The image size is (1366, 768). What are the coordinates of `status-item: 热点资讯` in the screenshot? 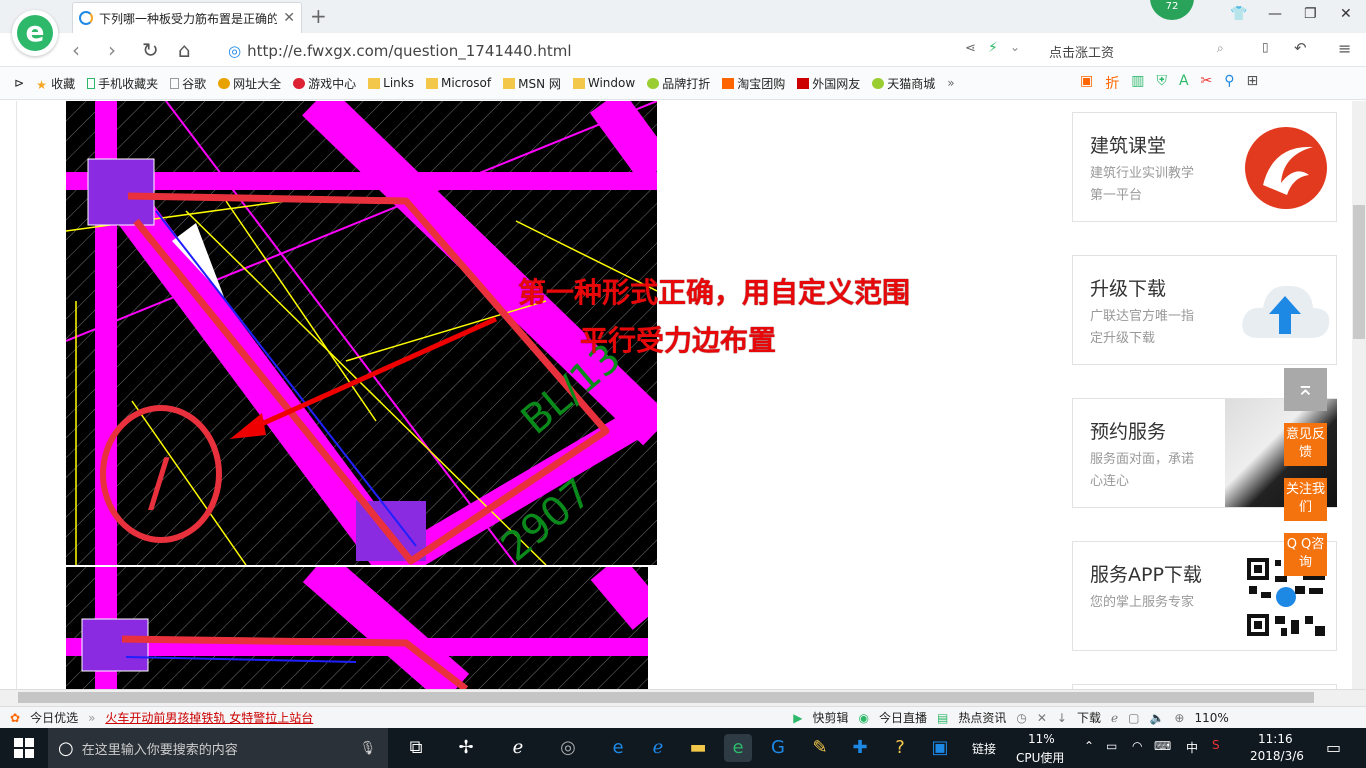 It's located at (982, 717).